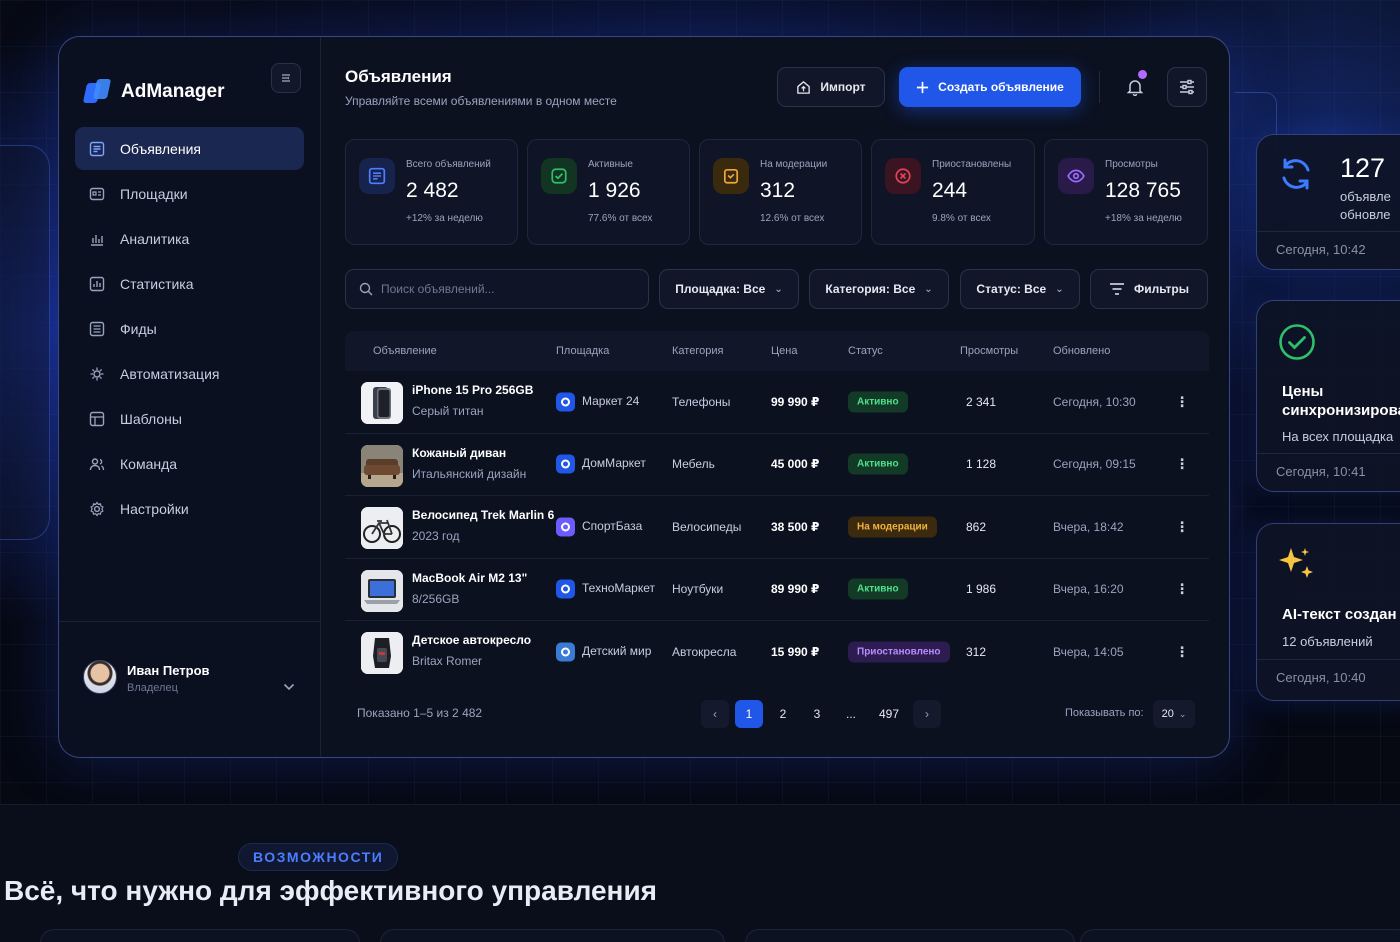  Describe the element at coordinates (189, 508) in the screenshot. I see `sidebar-item-settings: Настройки` at that location.